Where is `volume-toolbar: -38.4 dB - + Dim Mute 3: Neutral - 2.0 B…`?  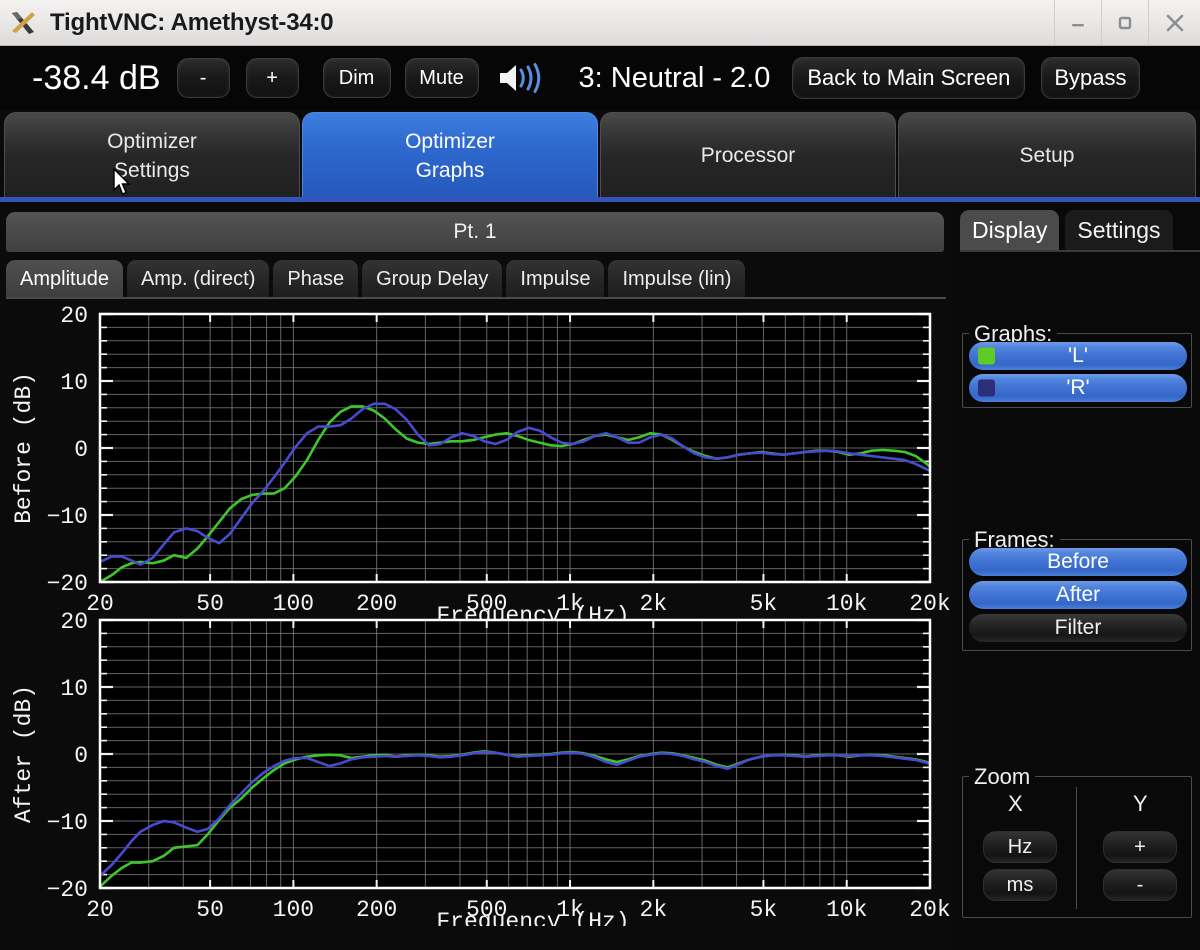
volume-toolbar: -38.4 dB - + Dim Mute 3: Neutral - 2.0 B… is located at coordinates (600, 78).